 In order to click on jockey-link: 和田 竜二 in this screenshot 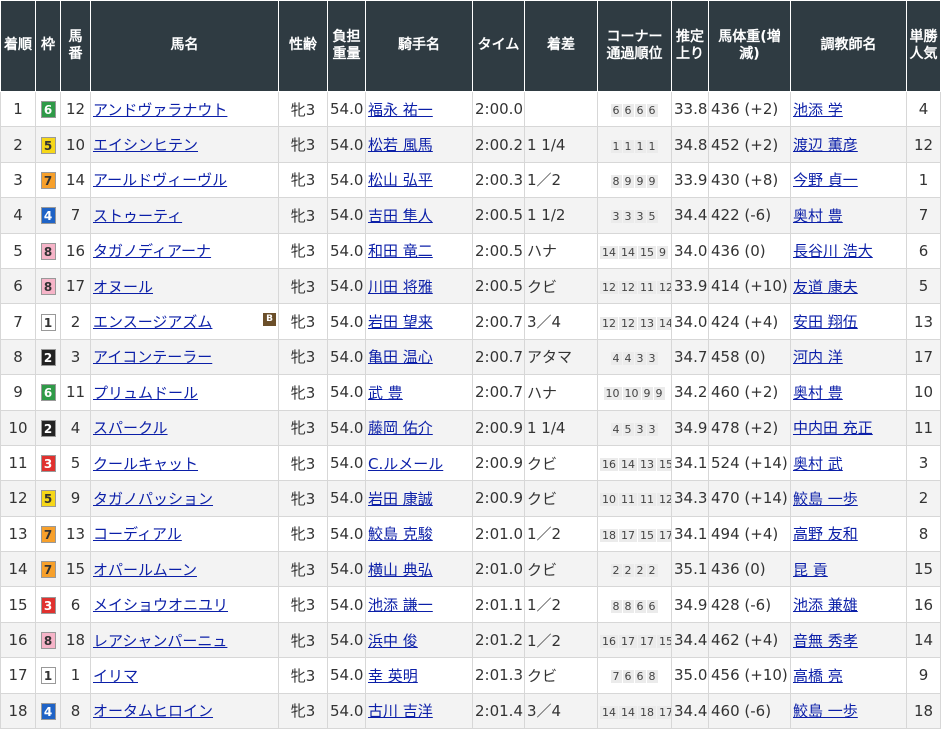, I will do `click(400, 251)`.